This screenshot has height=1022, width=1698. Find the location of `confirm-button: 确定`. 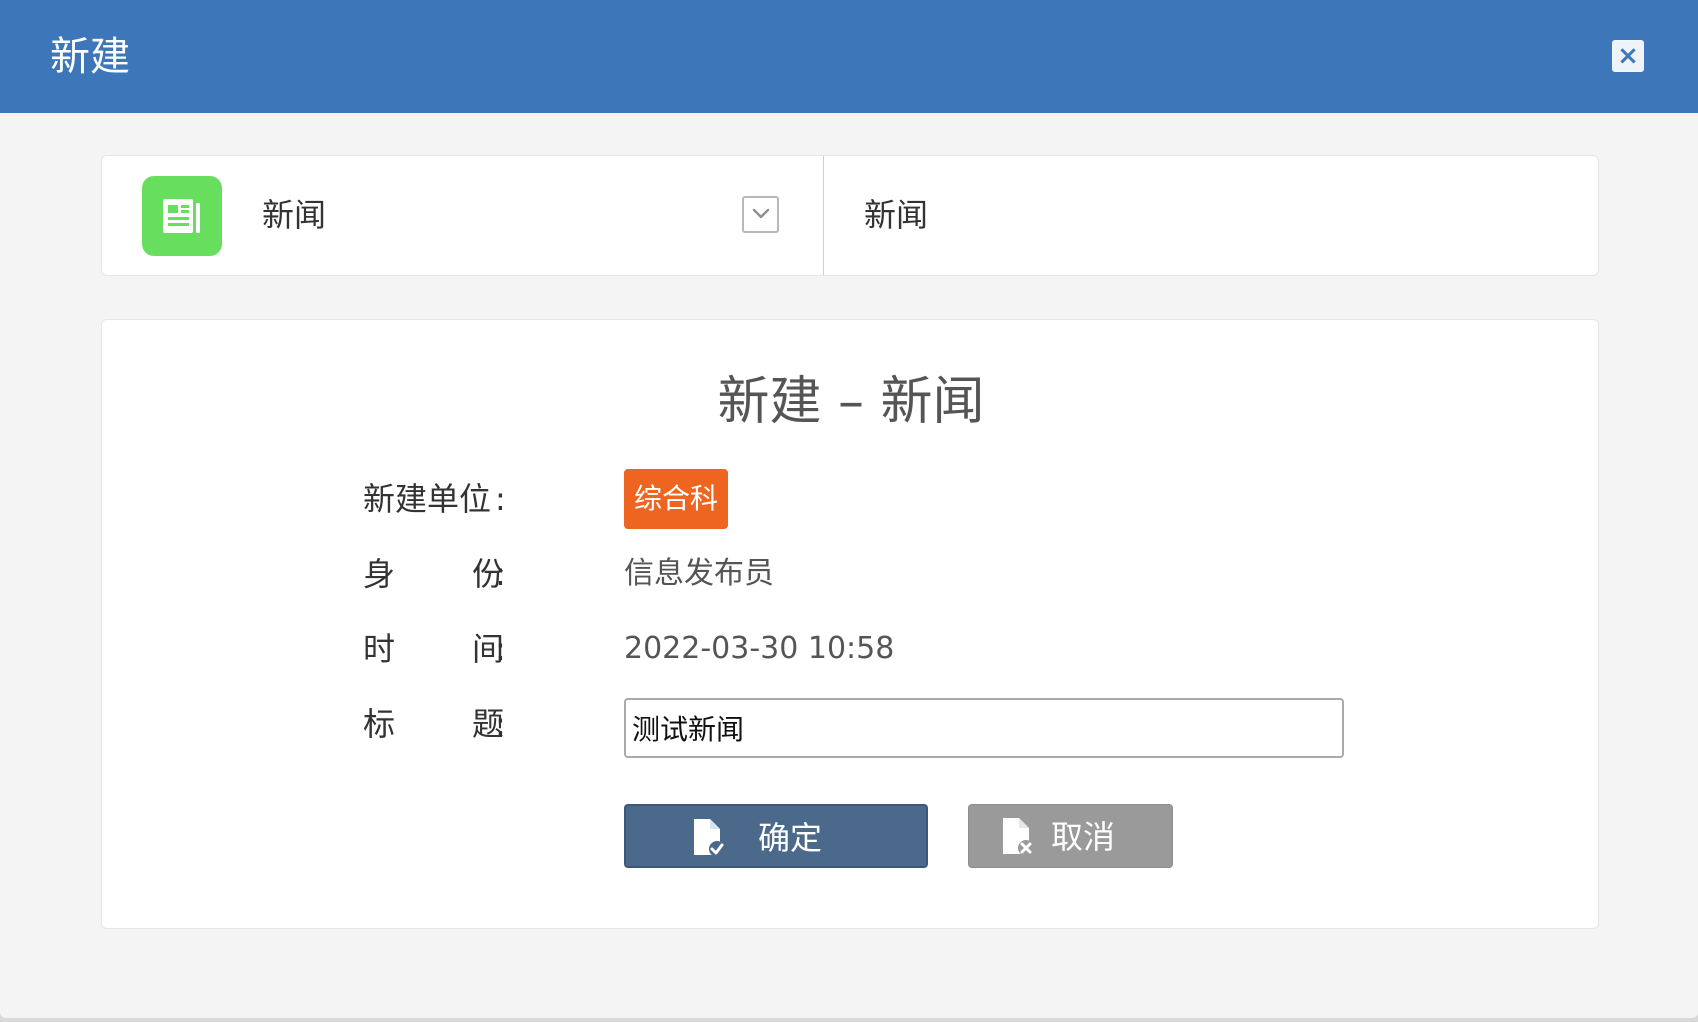

confirm-button: 确定 is located at coordinates (776, 836).